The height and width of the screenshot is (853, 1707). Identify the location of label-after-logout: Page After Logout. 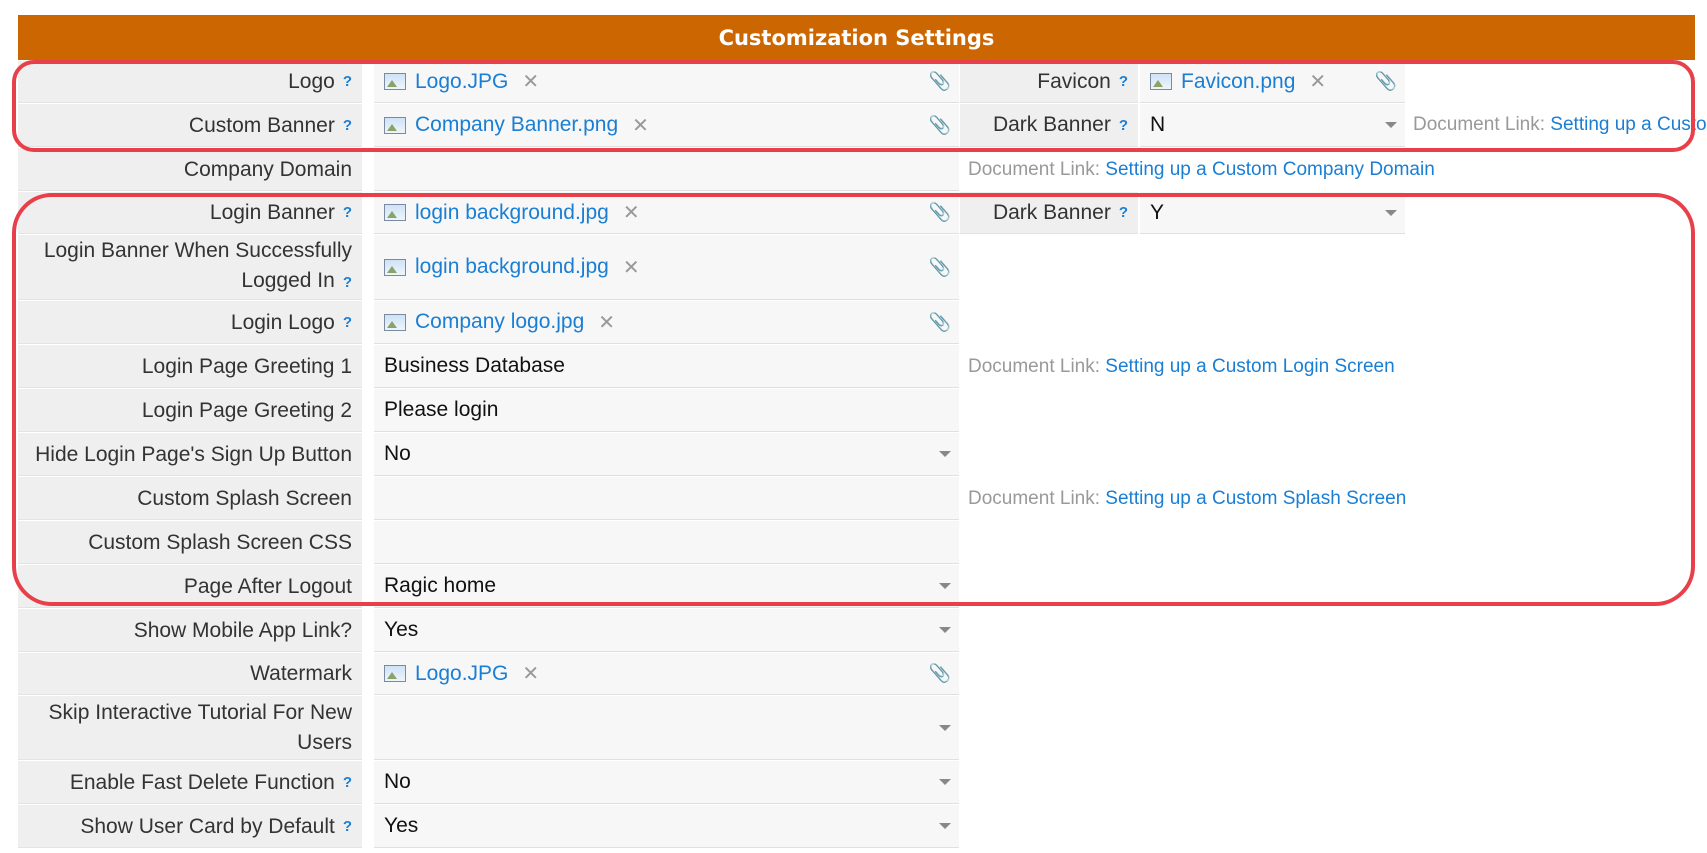
(190, 586).